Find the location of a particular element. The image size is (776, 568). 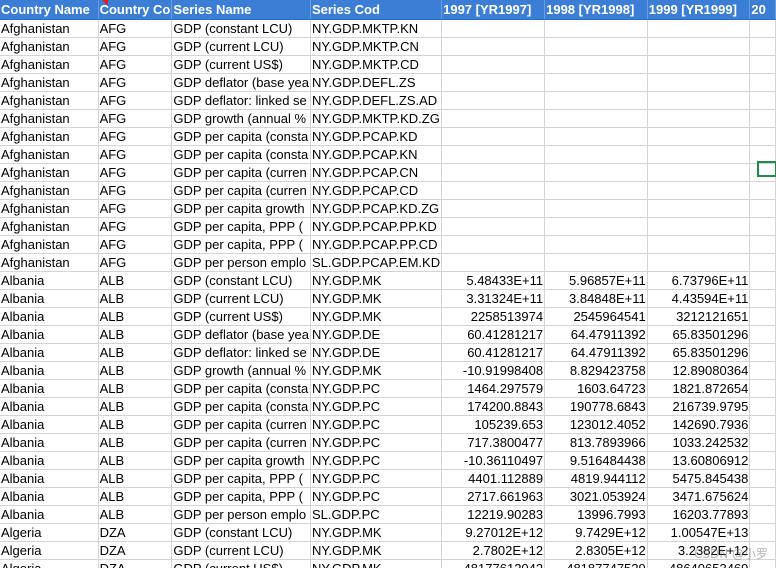

cell: SL.GDP.PC is located at coordinates (376, 514).